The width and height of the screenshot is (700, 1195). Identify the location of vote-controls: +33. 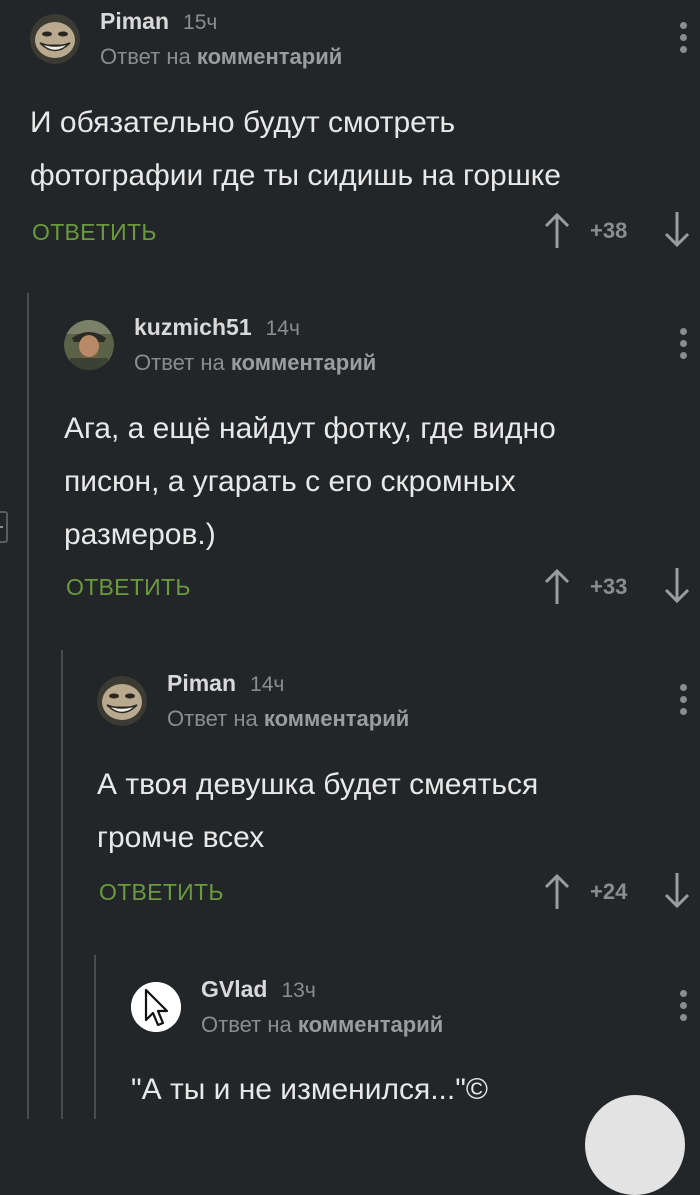
(617, 586).